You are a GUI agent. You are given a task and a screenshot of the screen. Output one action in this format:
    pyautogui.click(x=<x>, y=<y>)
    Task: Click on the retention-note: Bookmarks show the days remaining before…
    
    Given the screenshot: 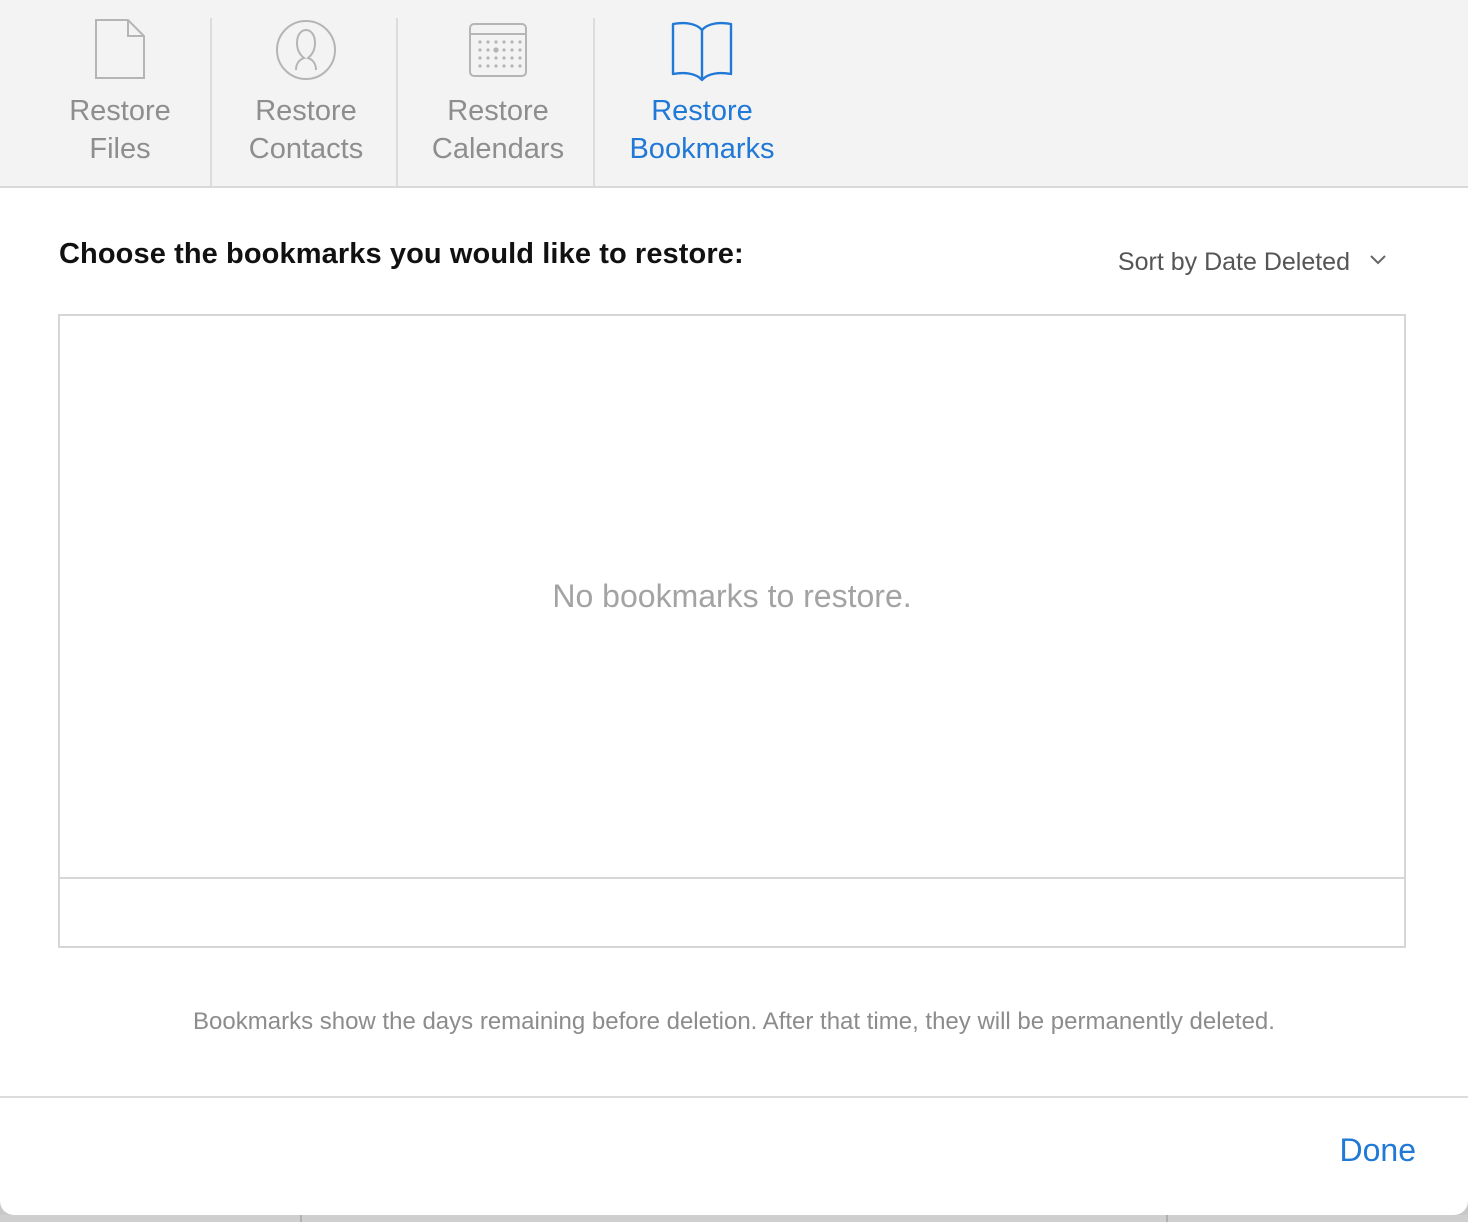 What is the action you would take?
    pyautogui.click(x=734, y=1021)
    